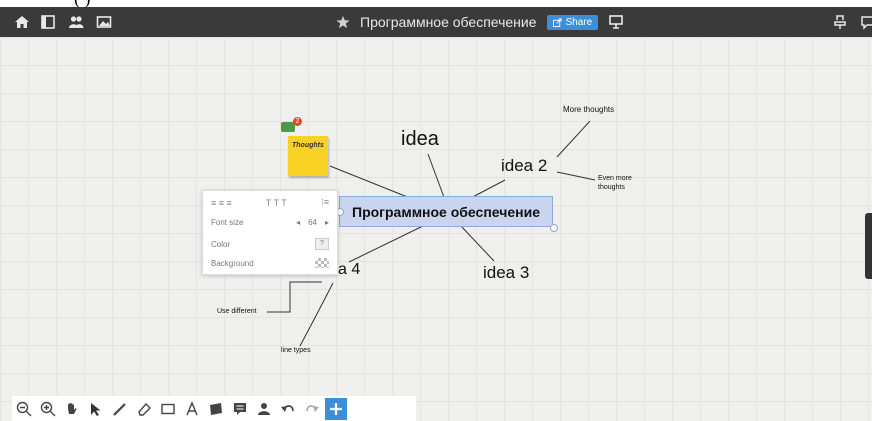  I want to click on sticky-note-button, so click(216, 409).